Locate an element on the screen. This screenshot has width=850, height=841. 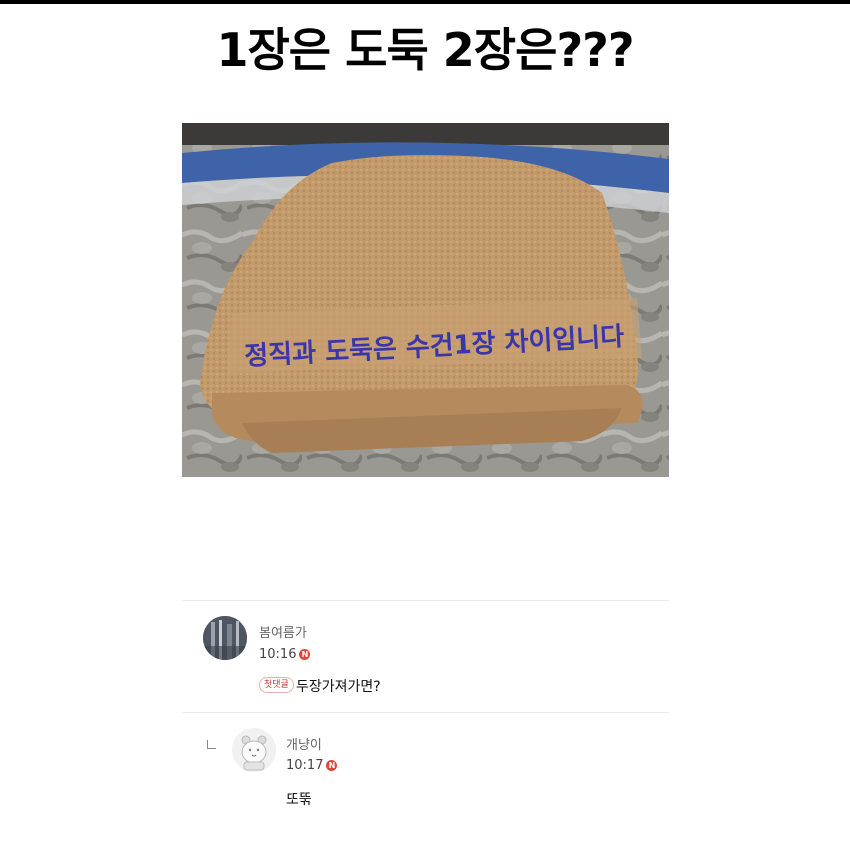
comment-time: 10:17 N is located at coordinates (312, 765).